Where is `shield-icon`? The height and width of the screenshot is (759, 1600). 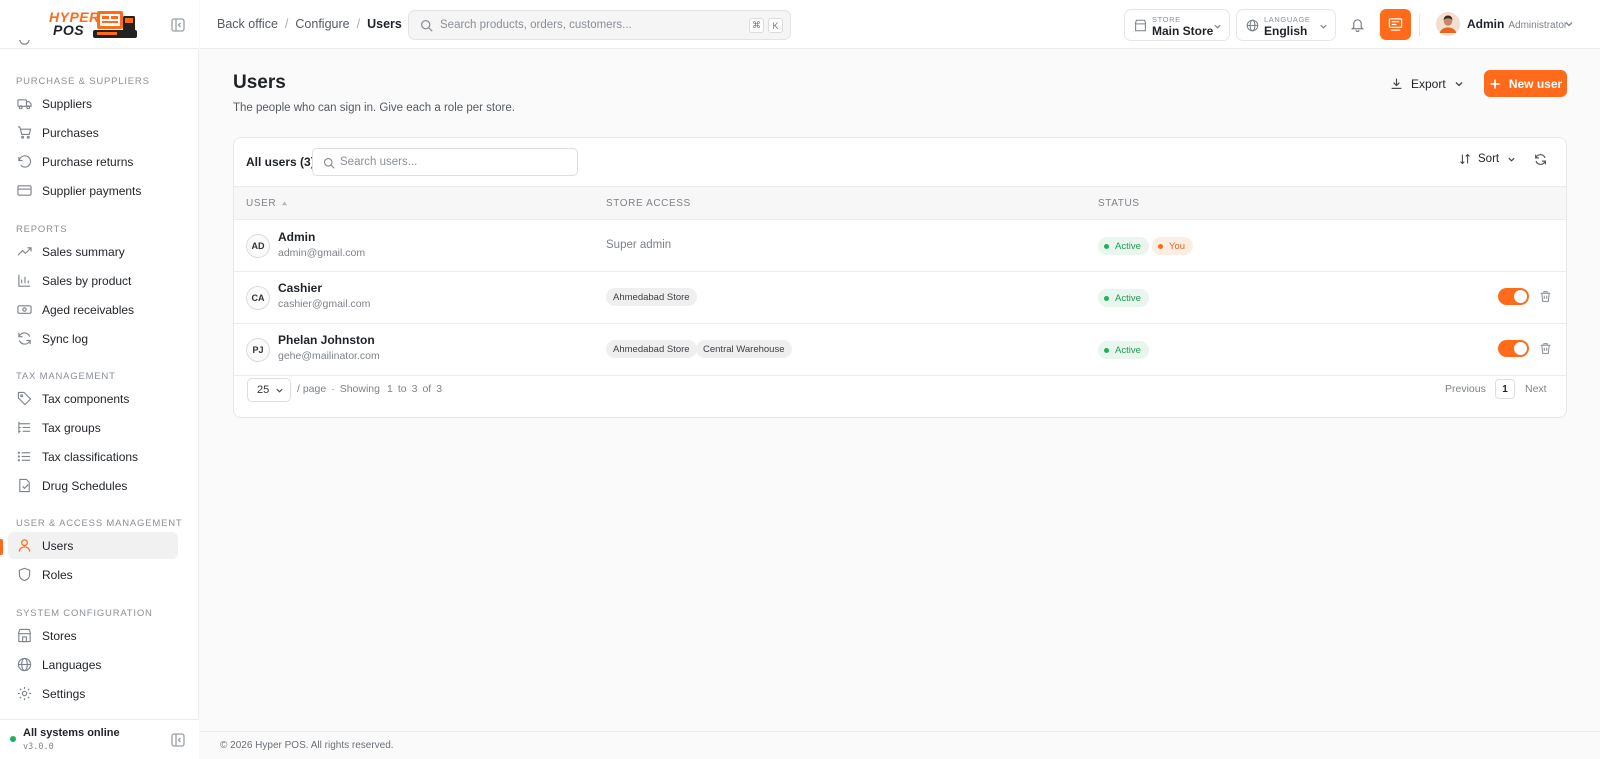 shield-icon is located at coordinates (24, 574).